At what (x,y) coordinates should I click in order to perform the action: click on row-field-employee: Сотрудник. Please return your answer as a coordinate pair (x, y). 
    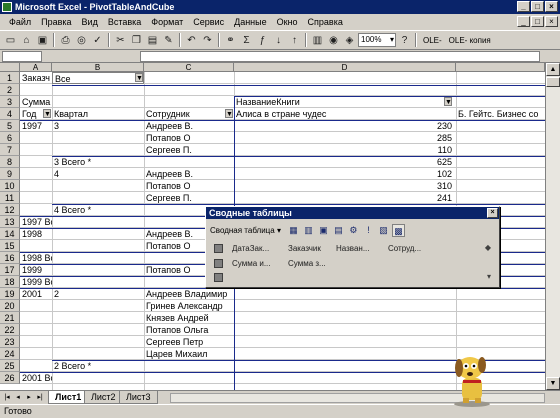
    Looking at the image, I should click on (189, 114).